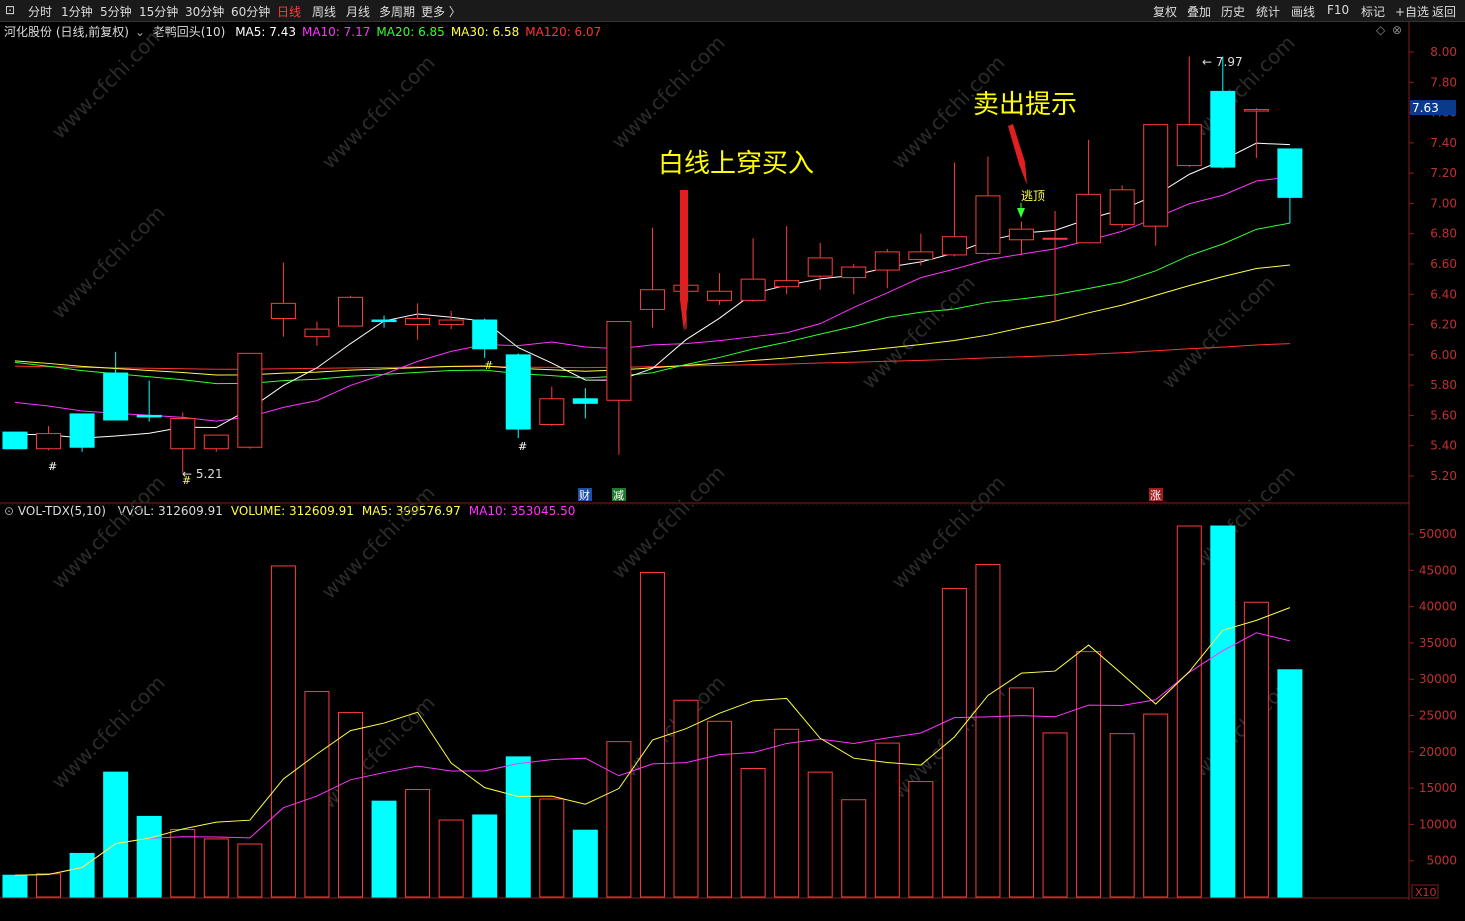  What do you see at coordinates (1444, 11) in the screenshot?
I see `toolbar-right-8: 返回` at bounding box center [1444, 11].